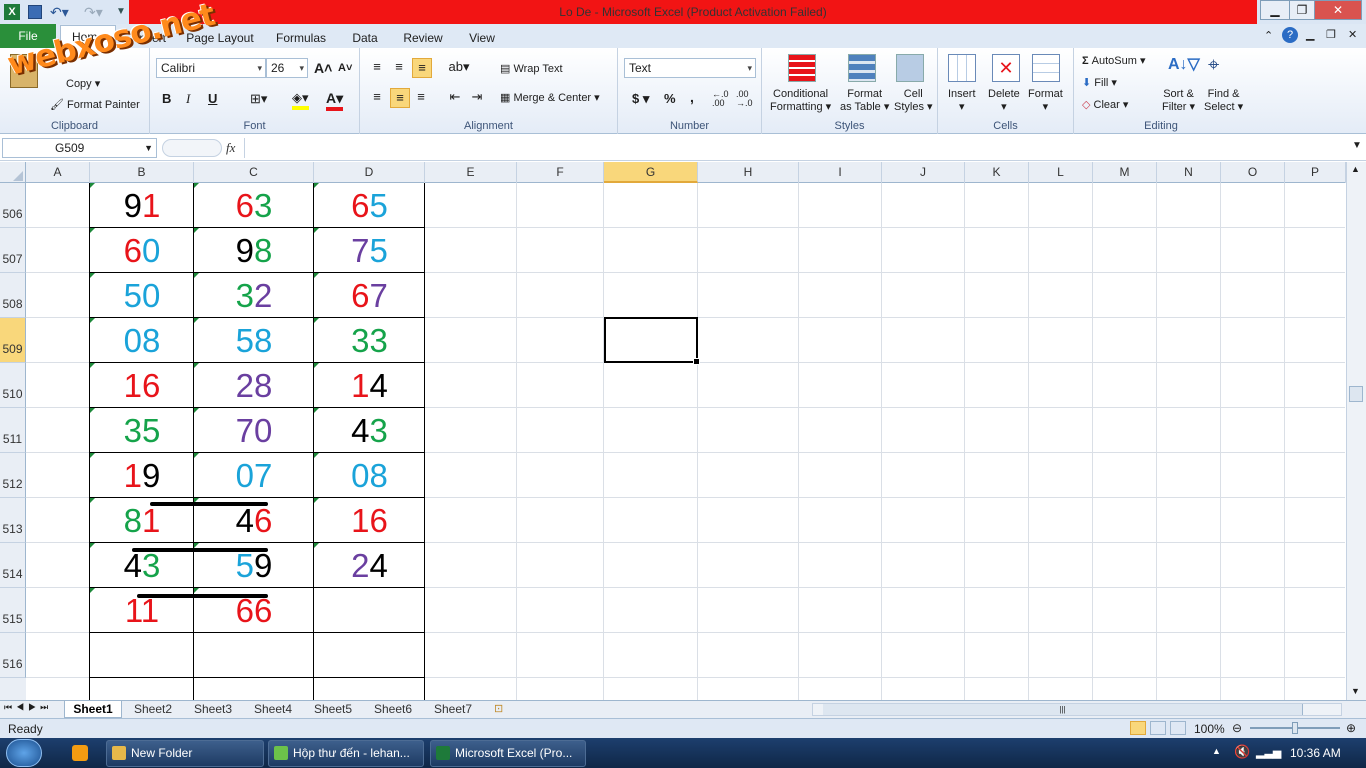 The height and width of the screenshot is (768, 1366). I want to click on cell-c509: 58, so click(254, 340).